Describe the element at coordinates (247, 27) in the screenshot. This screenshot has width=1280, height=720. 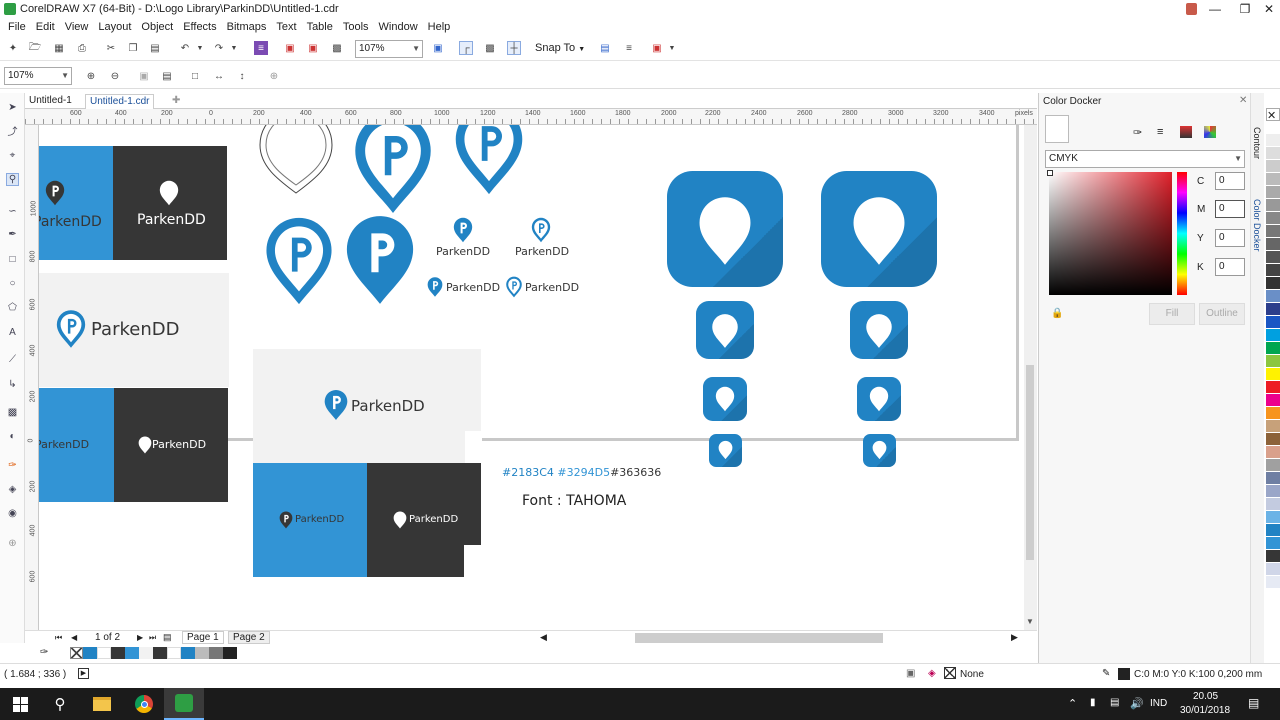
I see `menu-bitmaps: Bitmaps` at that location.